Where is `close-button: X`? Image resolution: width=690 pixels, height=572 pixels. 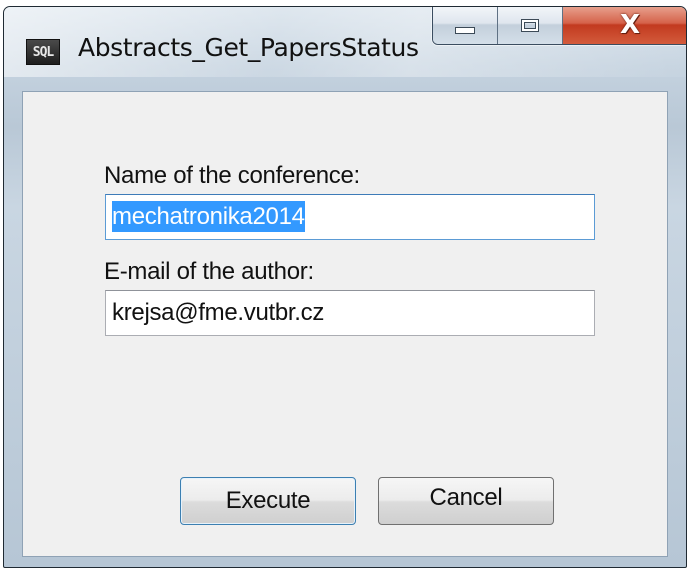 close-button: X is located at coordinates (624, 25).